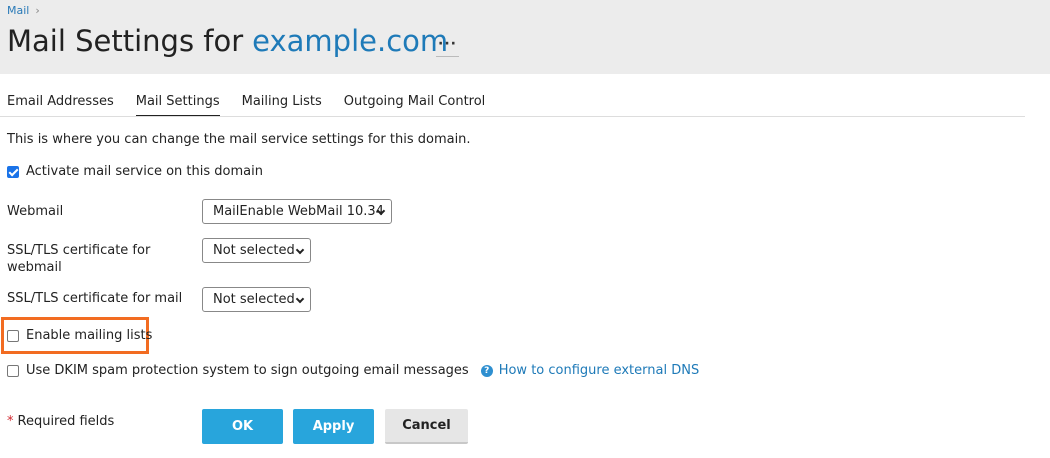  I want to click on tab-mail-settings: Mail Settings, so click(177, 105).